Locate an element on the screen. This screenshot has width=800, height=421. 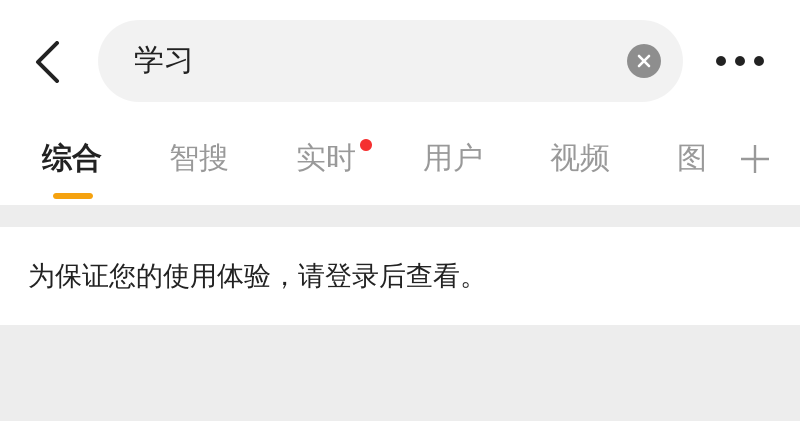
tab: 图 is located at coordinates (692, 159).